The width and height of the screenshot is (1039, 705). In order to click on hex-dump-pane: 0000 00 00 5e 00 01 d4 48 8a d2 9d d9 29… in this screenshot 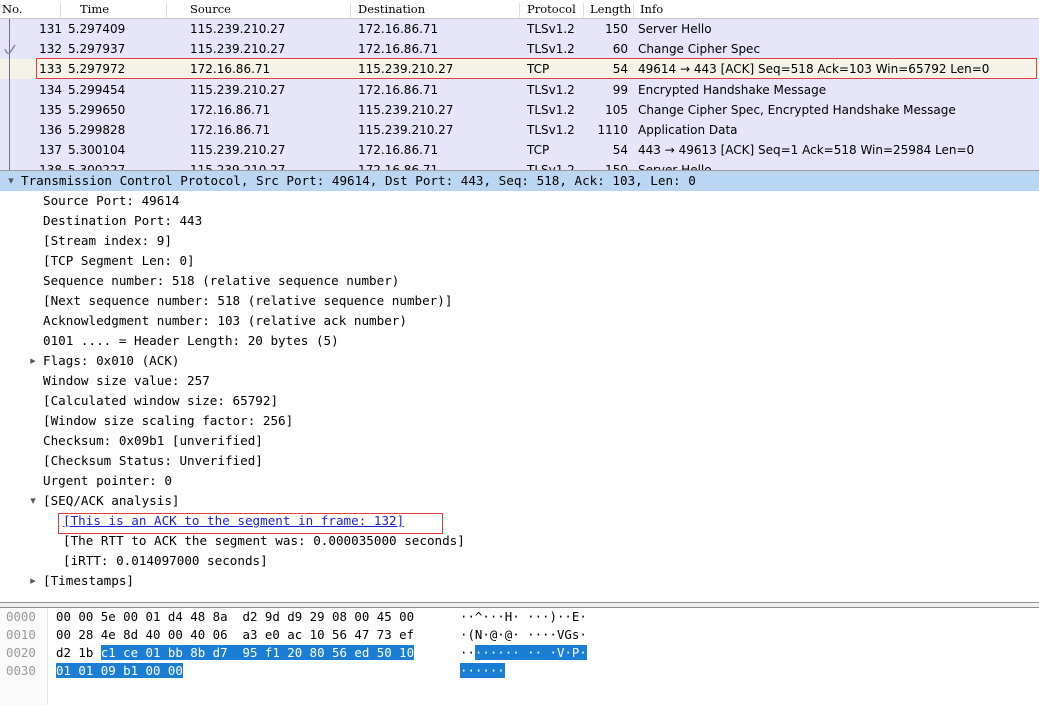, I will do `click(519, 656)`.